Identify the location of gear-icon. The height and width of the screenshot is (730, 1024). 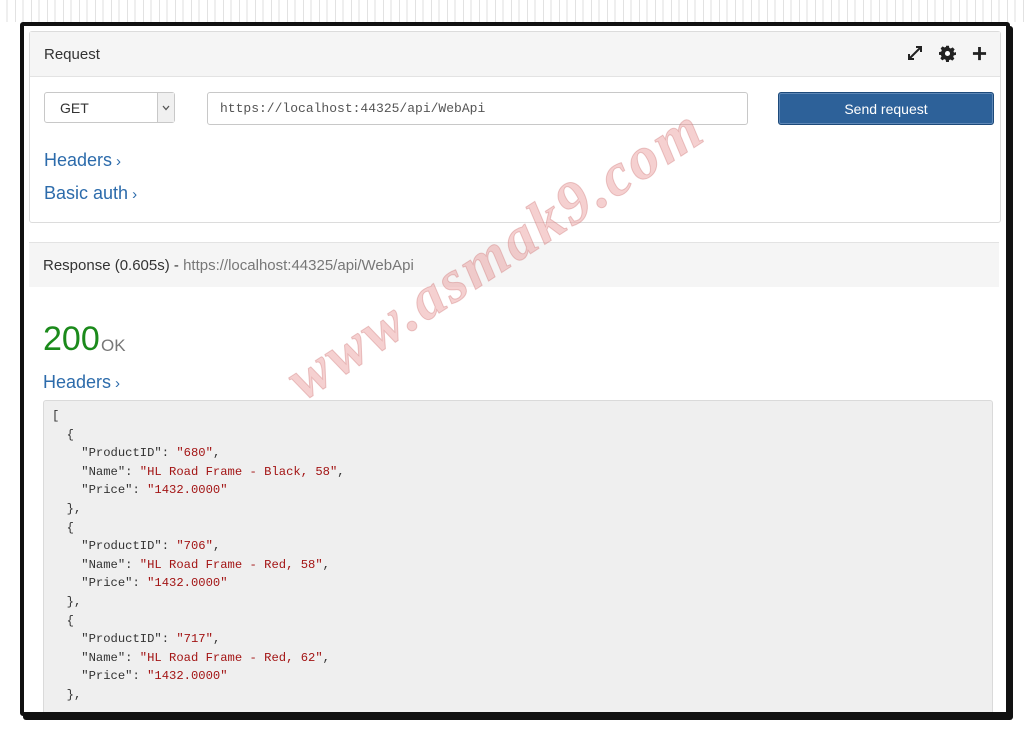
(947, 53).